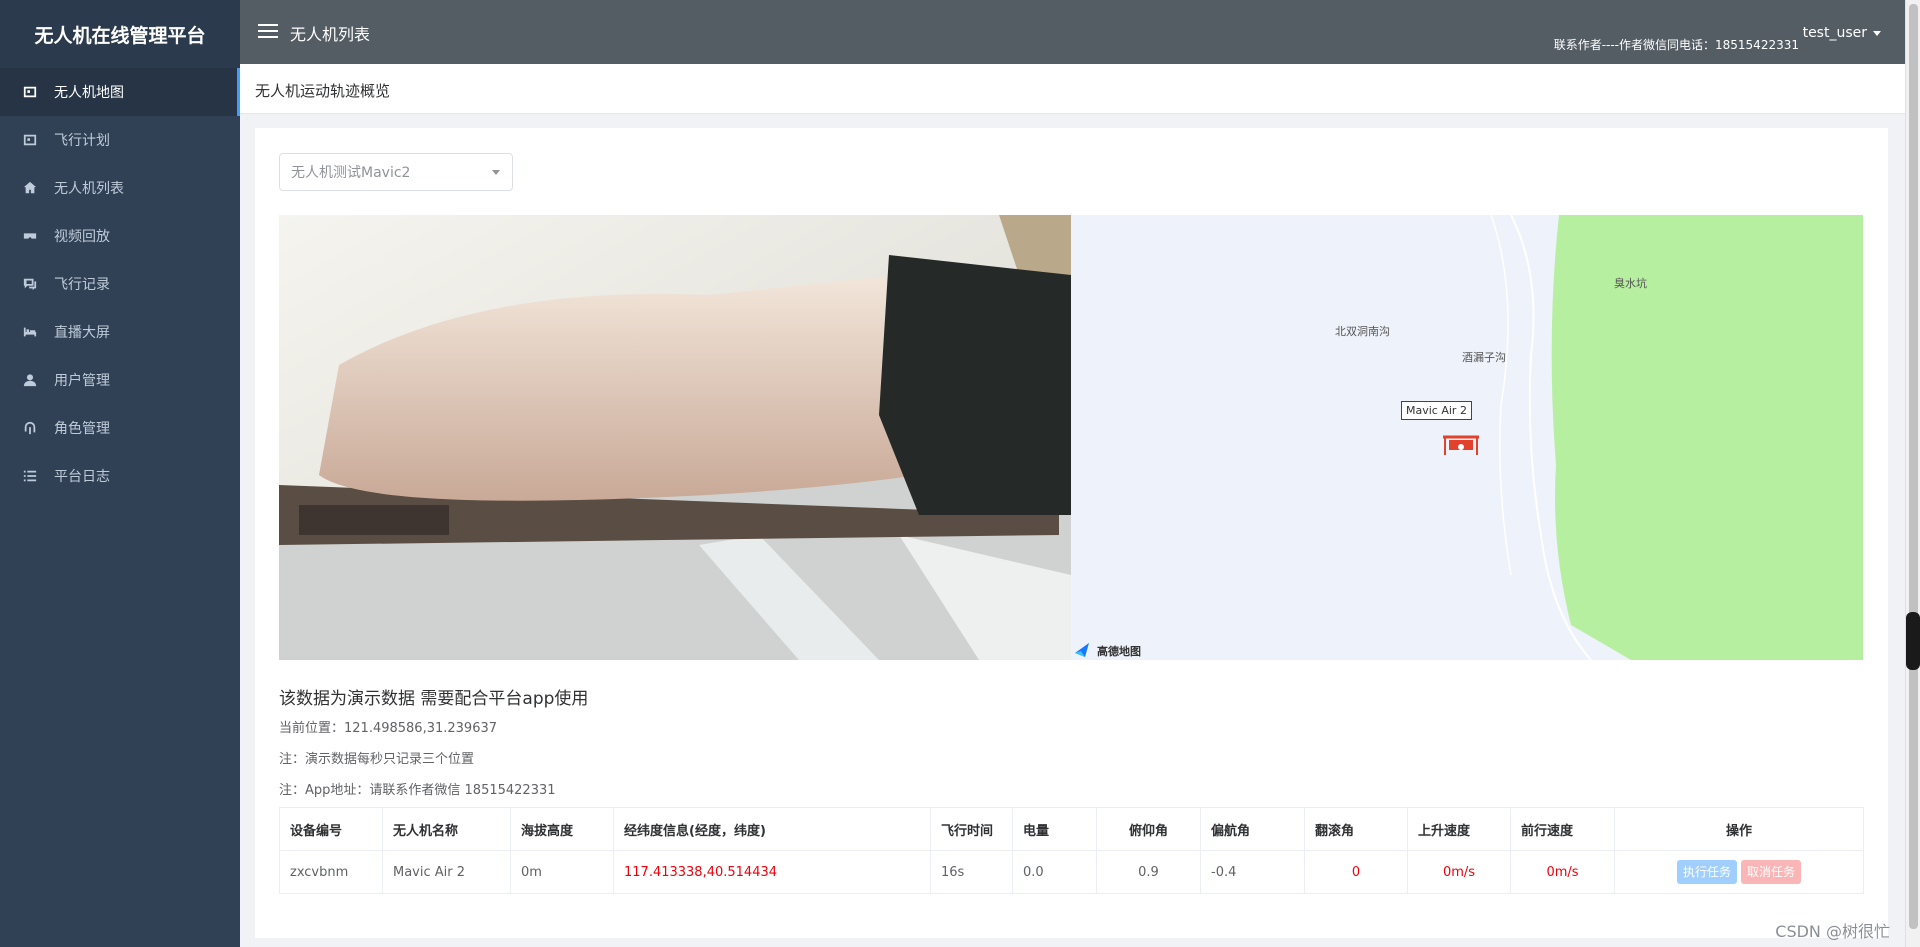 Image resolution: width=1920 pixels, height=947 pixels. I want to click on map-label: 酒漏子沟, so click(1484, 357).